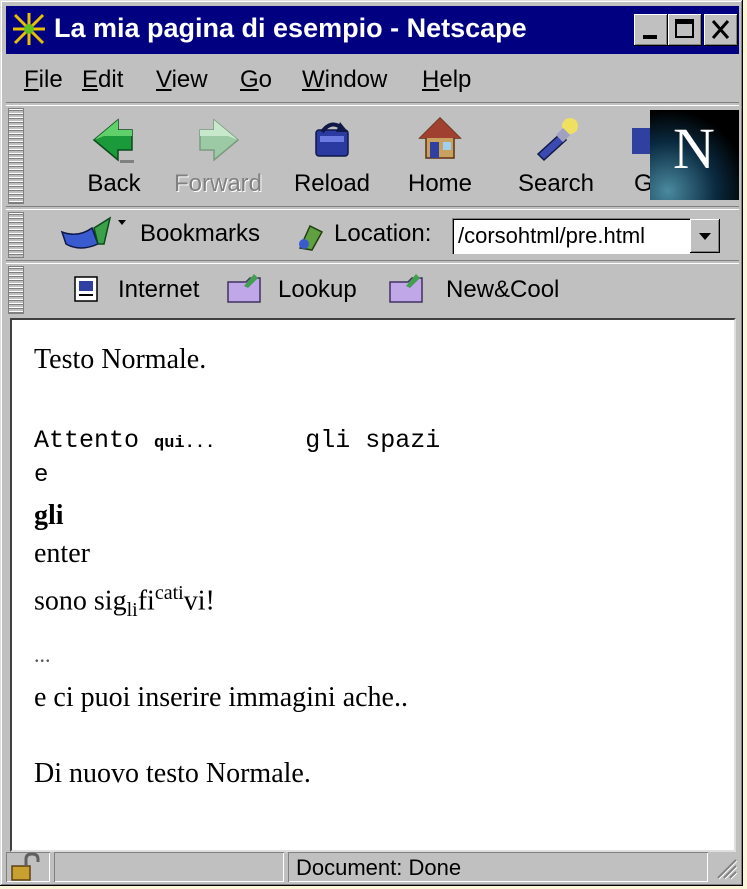  What do you see at coordinates (498, 867) in the screenshot?
I see `status-text-cell: Document: Done` at bounding box center [498, 867].